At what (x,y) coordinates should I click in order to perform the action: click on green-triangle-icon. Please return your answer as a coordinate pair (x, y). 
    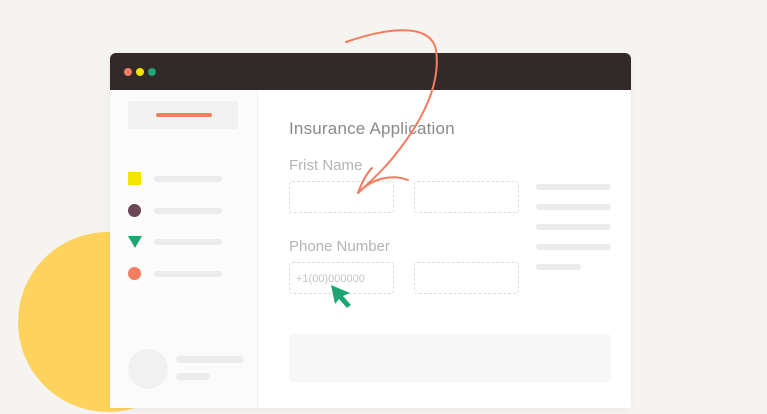
    Looking at the image, I should click on (135, 242).